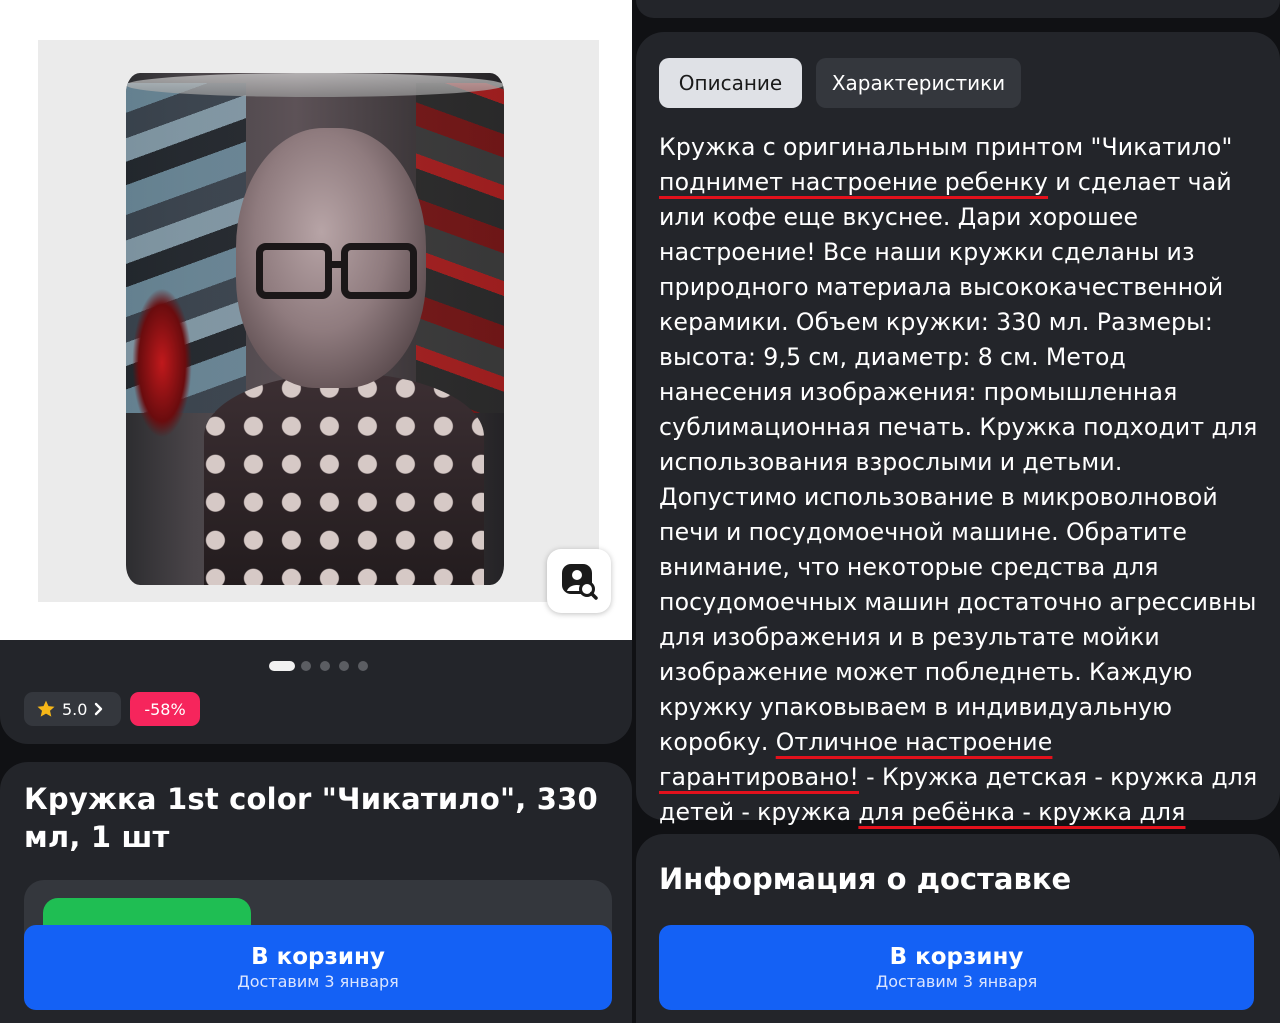 This screenshot has height=1023, width=1280. What do you see at coordinates (315, 329) in the screenshot?
I see `mug-picture` at bounding box center [315, 329].